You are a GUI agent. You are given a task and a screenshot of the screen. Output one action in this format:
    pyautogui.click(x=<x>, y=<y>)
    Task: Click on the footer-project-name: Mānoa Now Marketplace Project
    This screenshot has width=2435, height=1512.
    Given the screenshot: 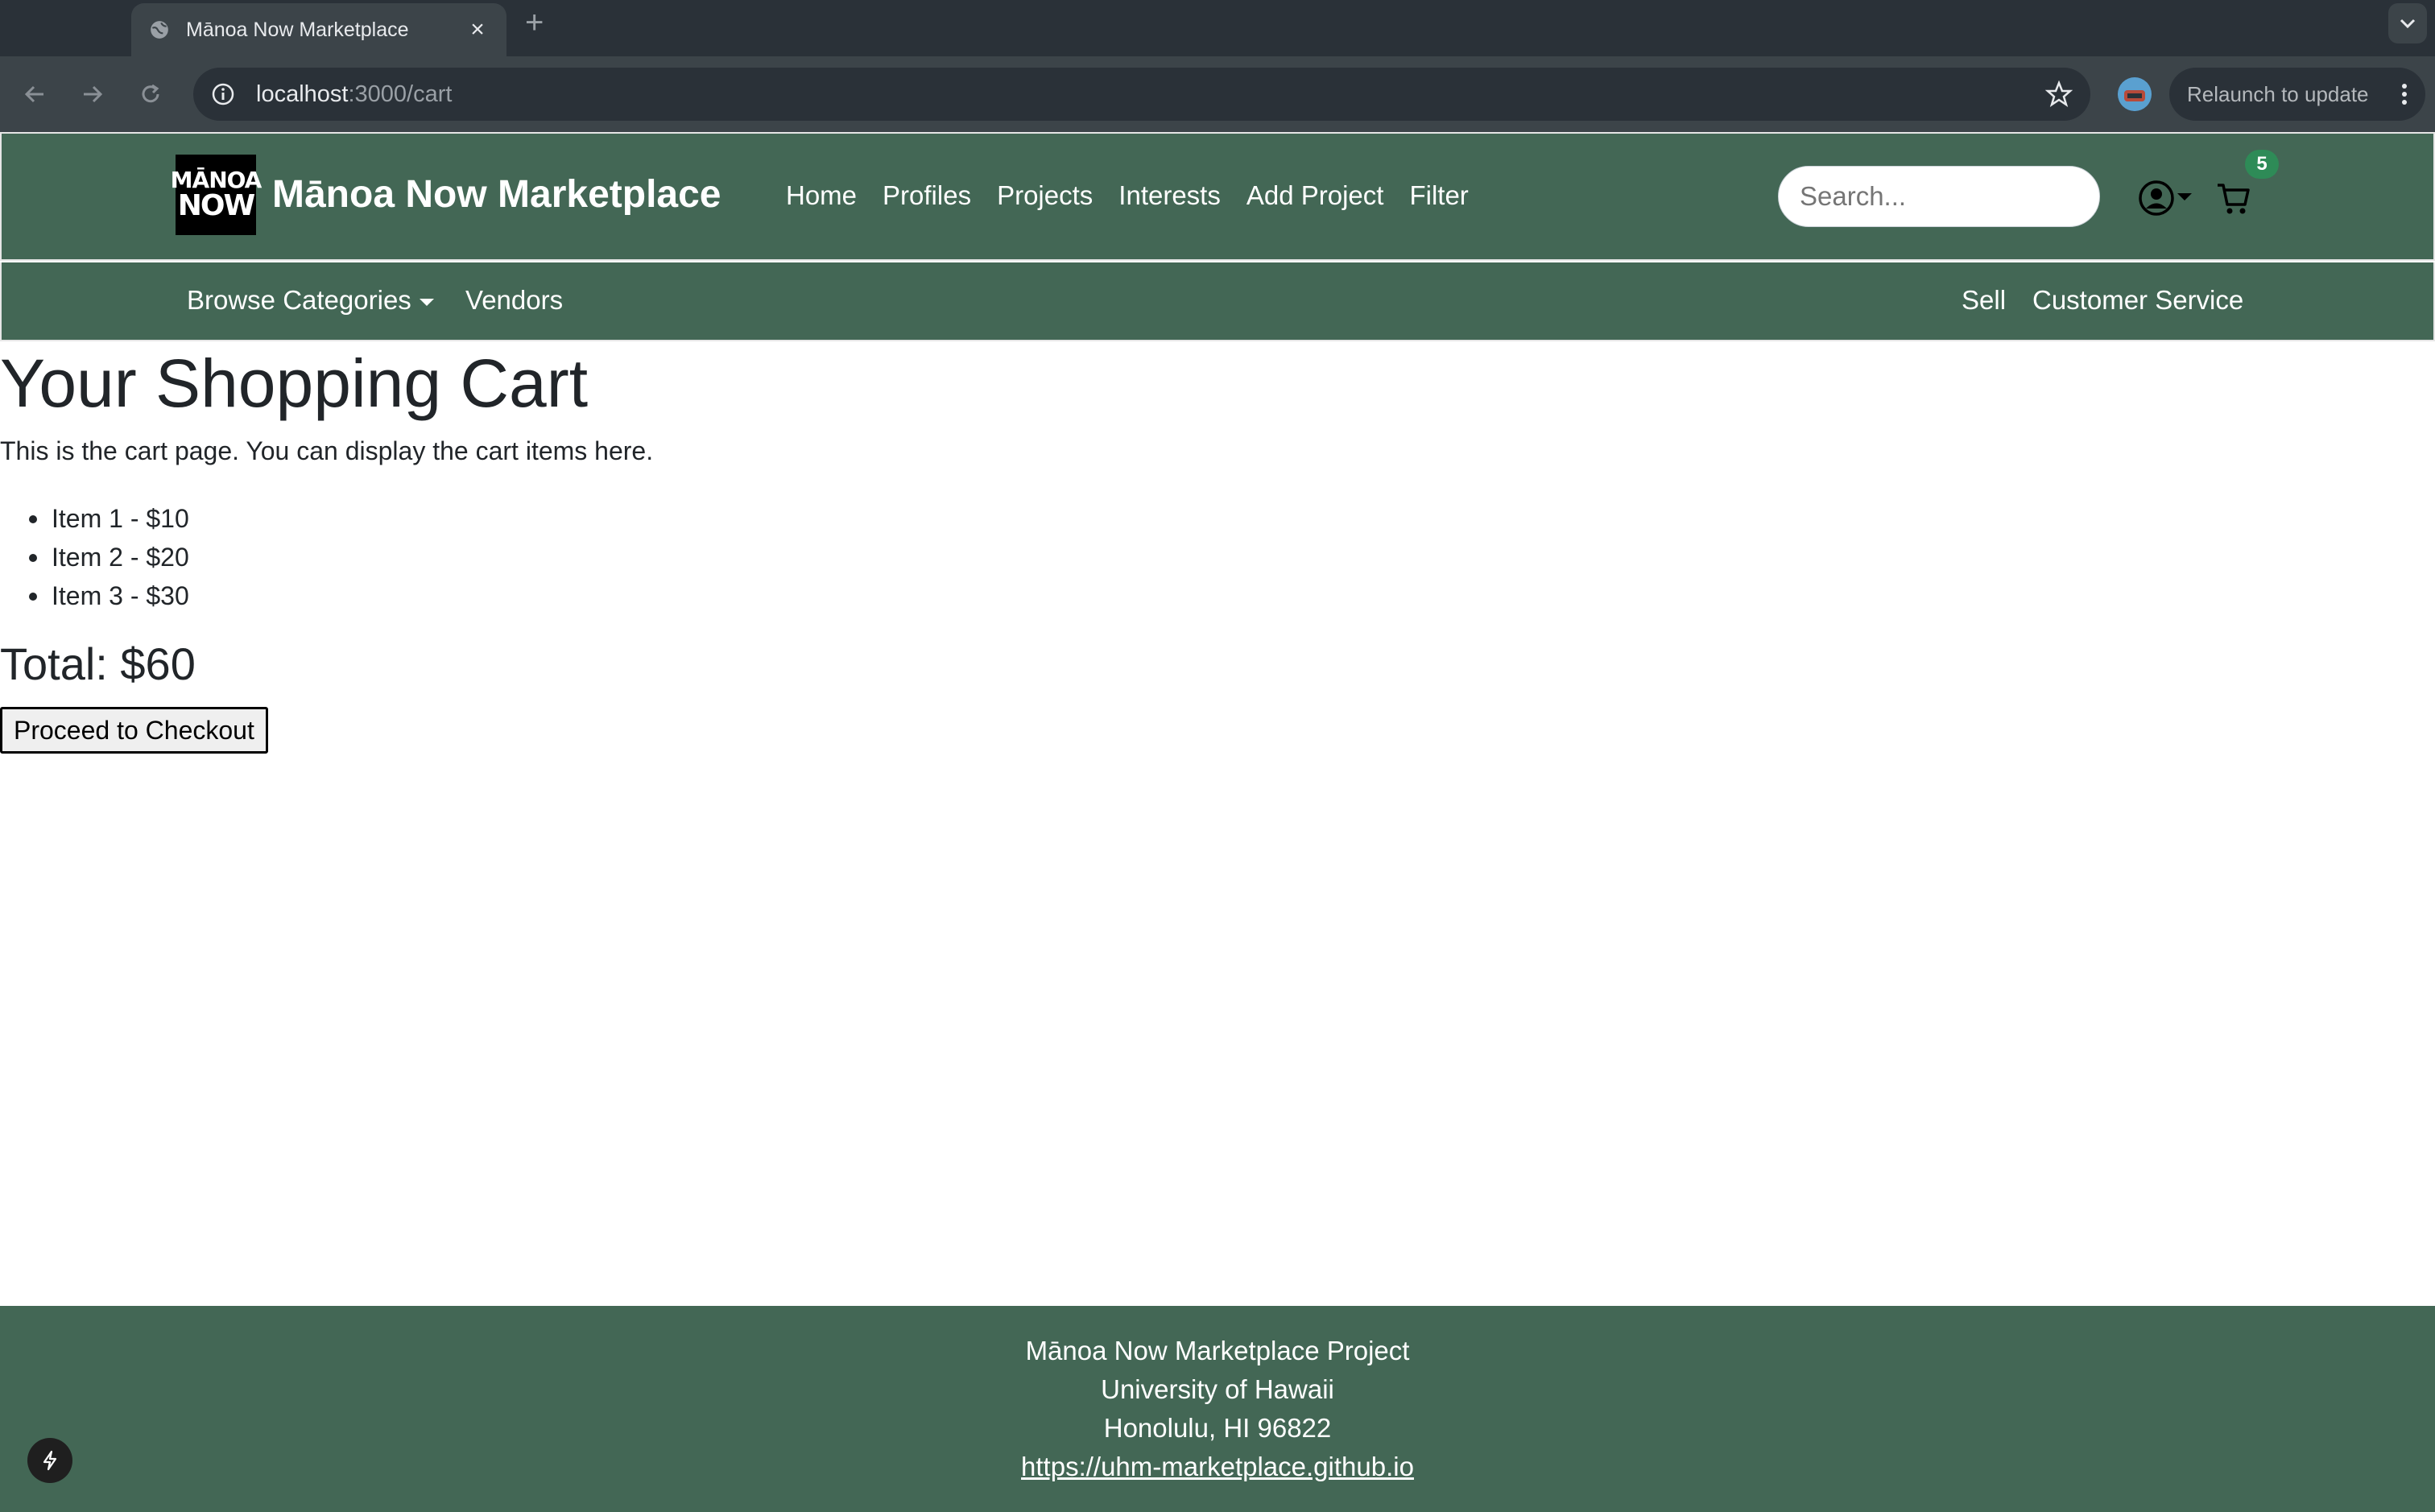 What is the action you would take?
    pyautogui.click(x=1217, y=1350)
    